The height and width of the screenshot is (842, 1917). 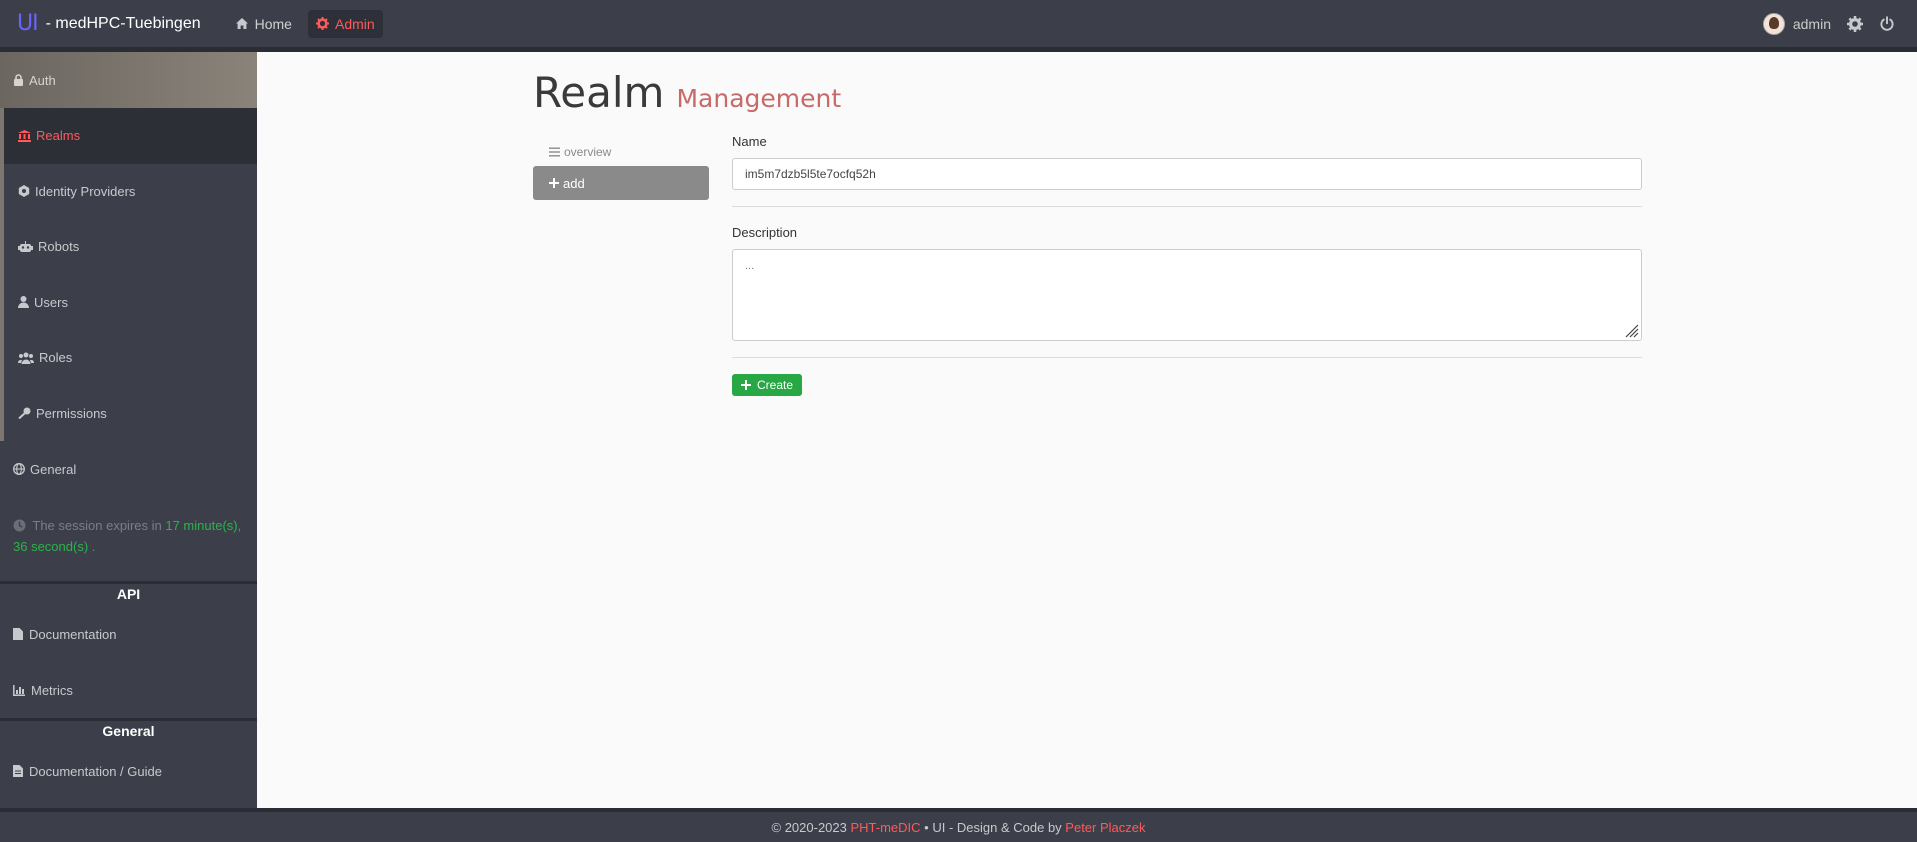 What do you see at coordinates (97, 525) in the screenshot?
I see `session-prefix: The session expires in` at bounding box center [97, 525].